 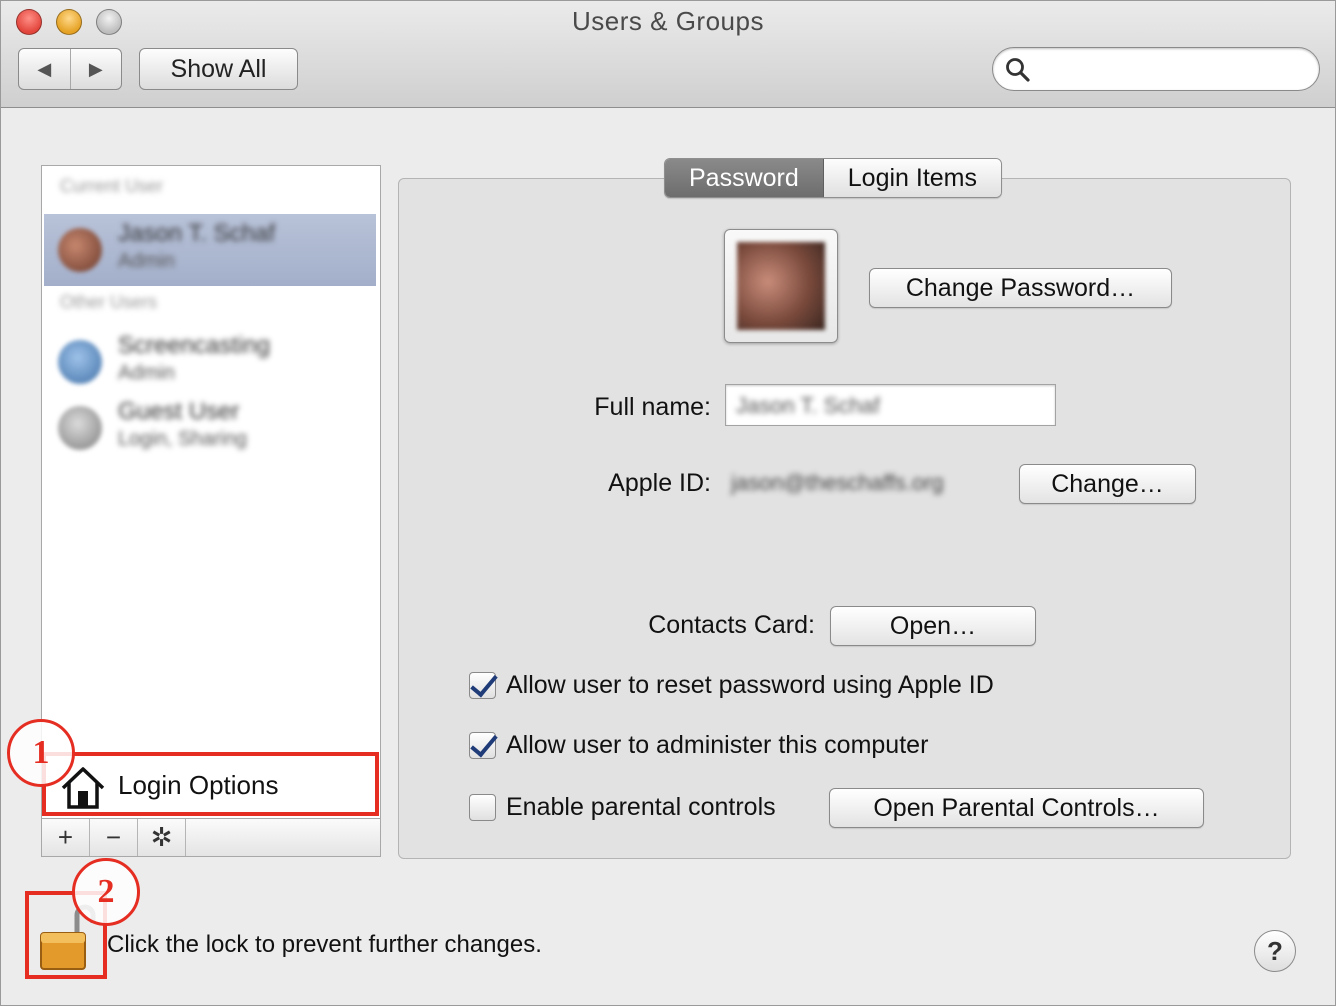 What do you see at coordinates (112, 186) in the screenshot?
I see `current-user-heading: Current User` at bounding box center [112, 186].